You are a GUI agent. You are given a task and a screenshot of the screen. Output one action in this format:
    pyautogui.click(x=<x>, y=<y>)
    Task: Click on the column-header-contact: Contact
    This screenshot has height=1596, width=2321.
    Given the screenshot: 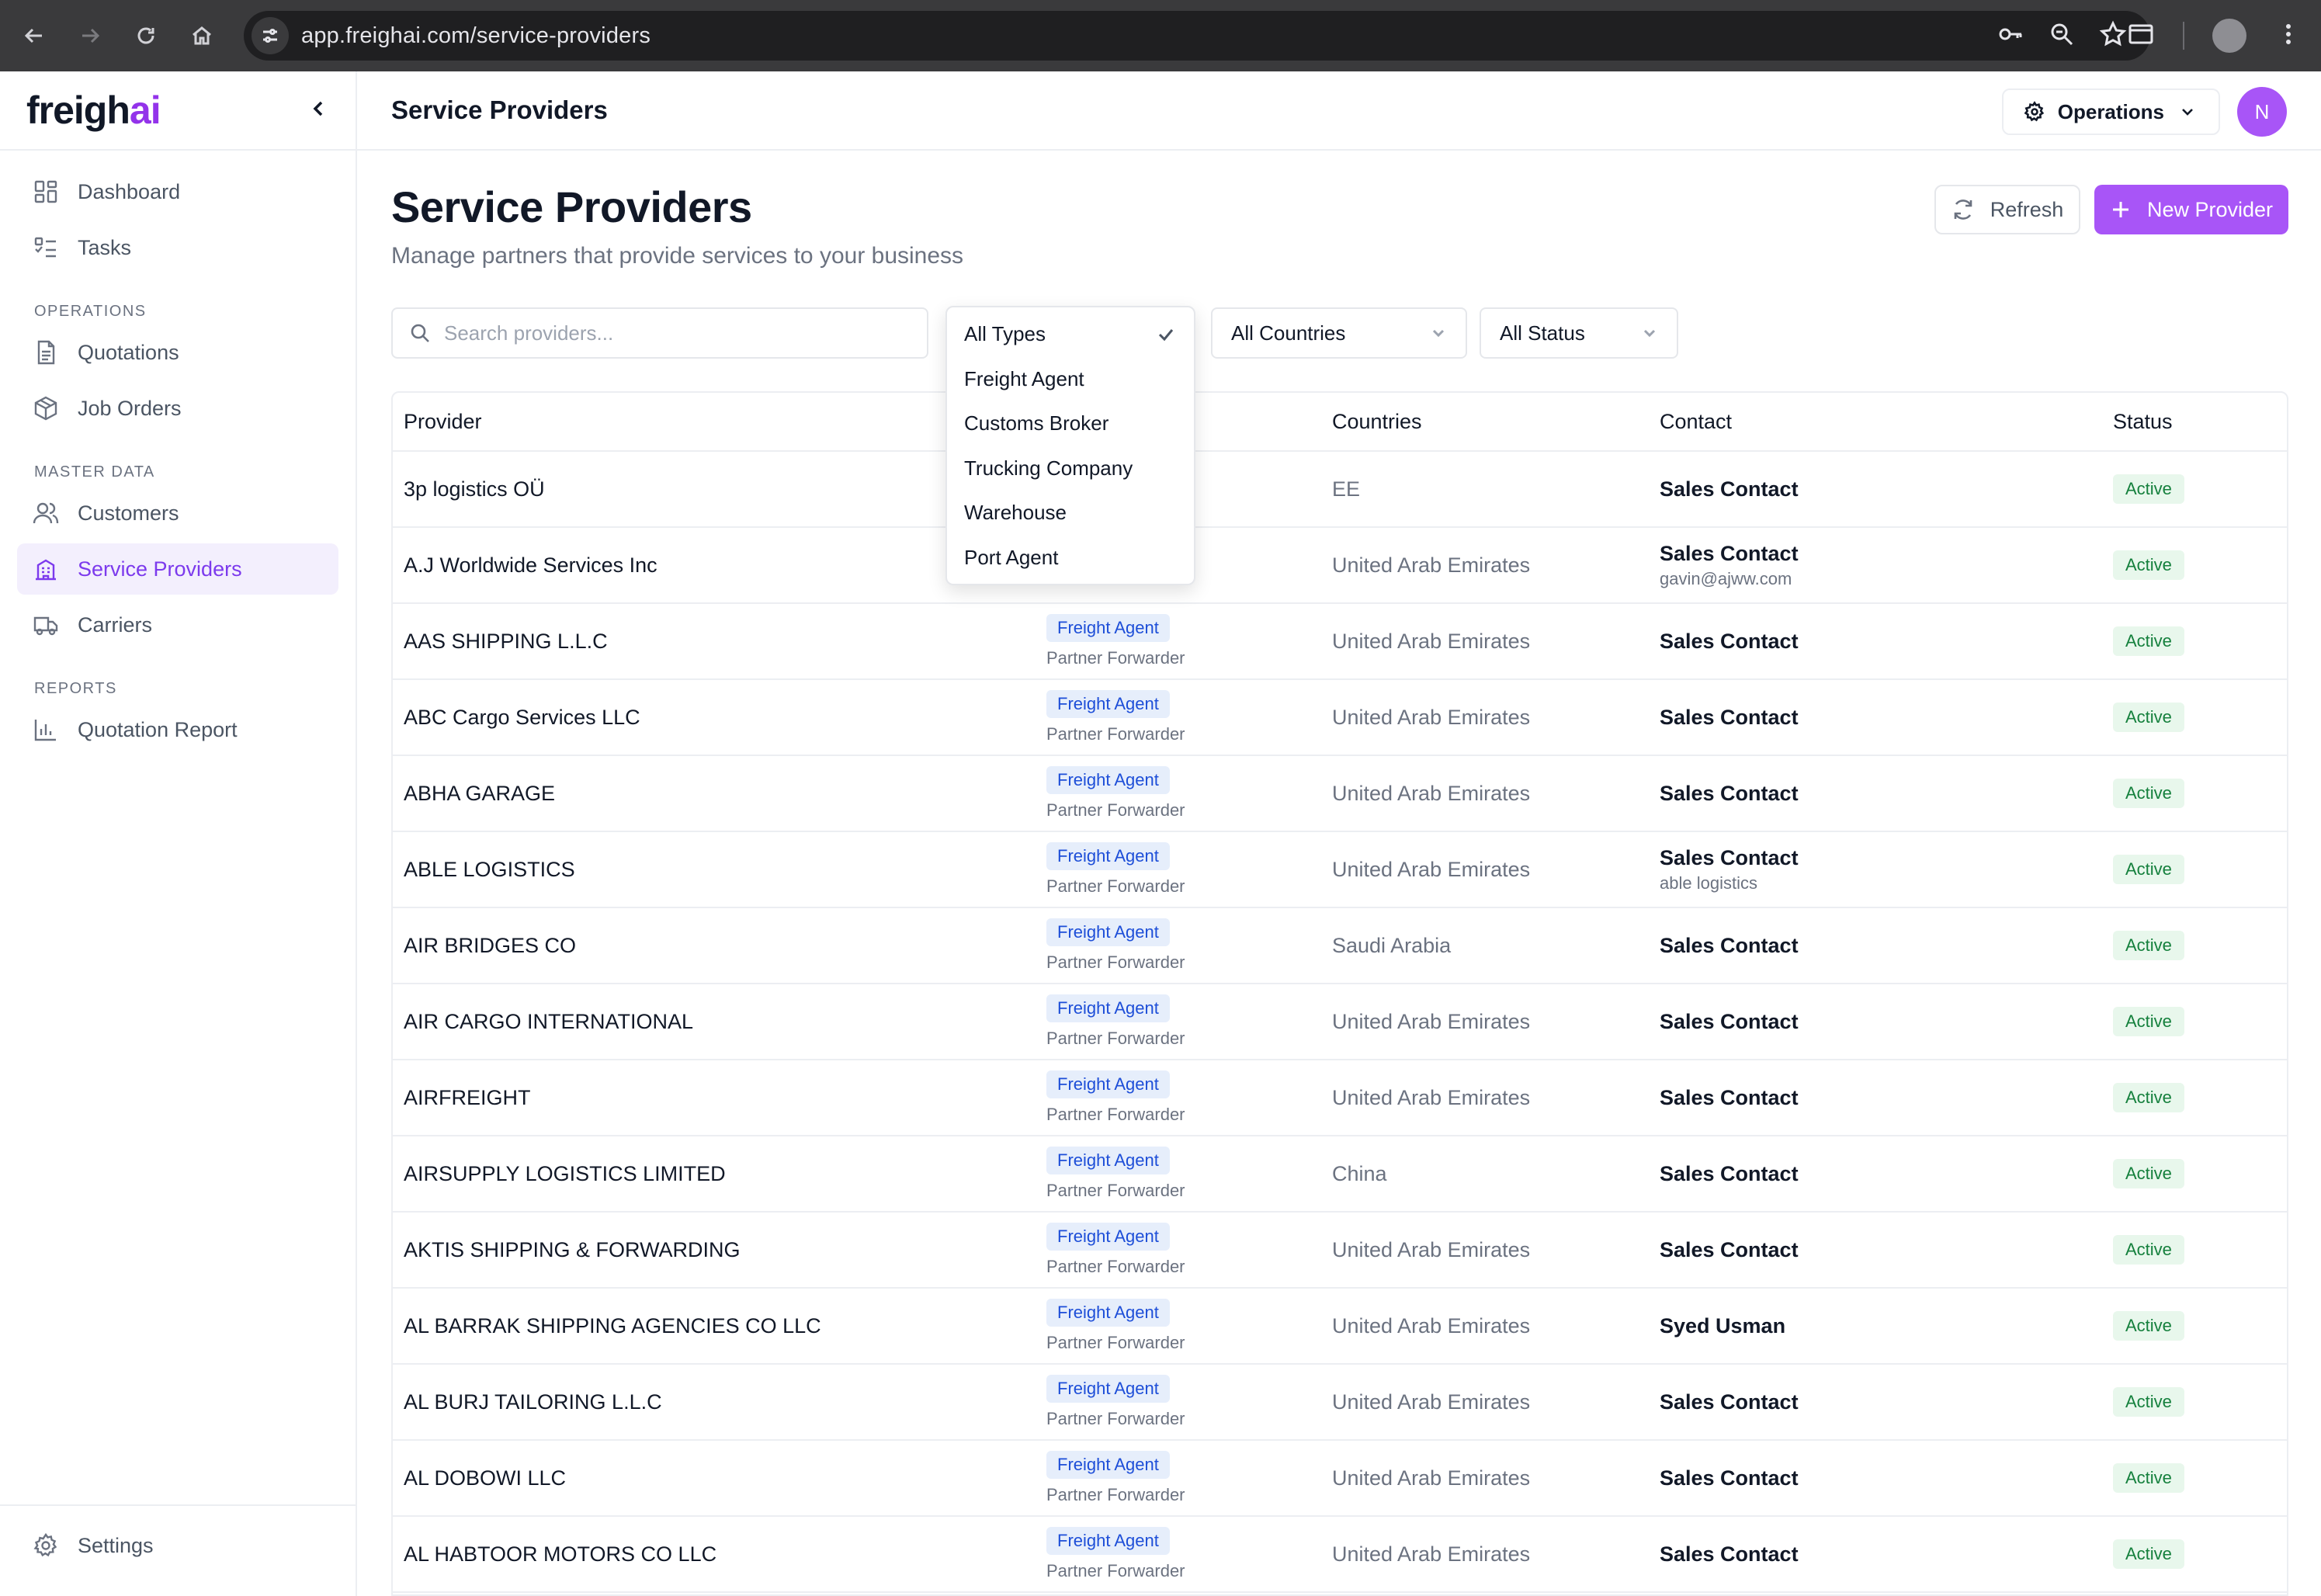 What is the action you would take?
    pyautogui.click(x=1696, y=422)
    